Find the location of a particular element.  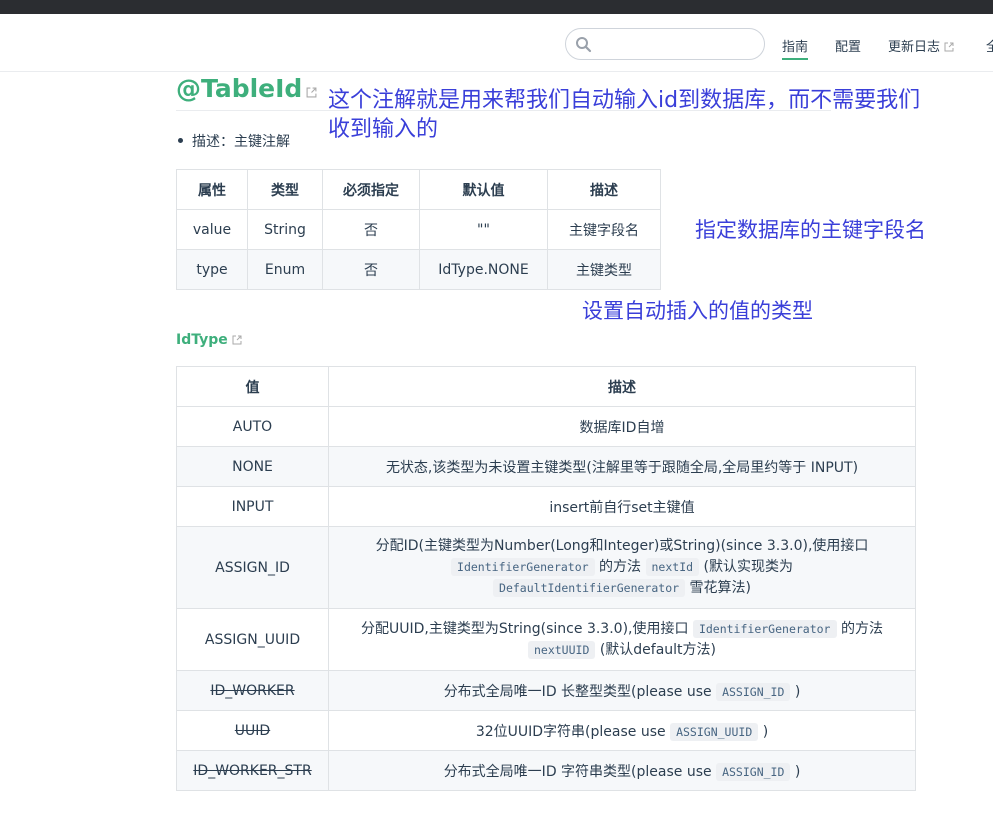

table-cell: ASSIGN_ID is located at coordinates (252, 567).